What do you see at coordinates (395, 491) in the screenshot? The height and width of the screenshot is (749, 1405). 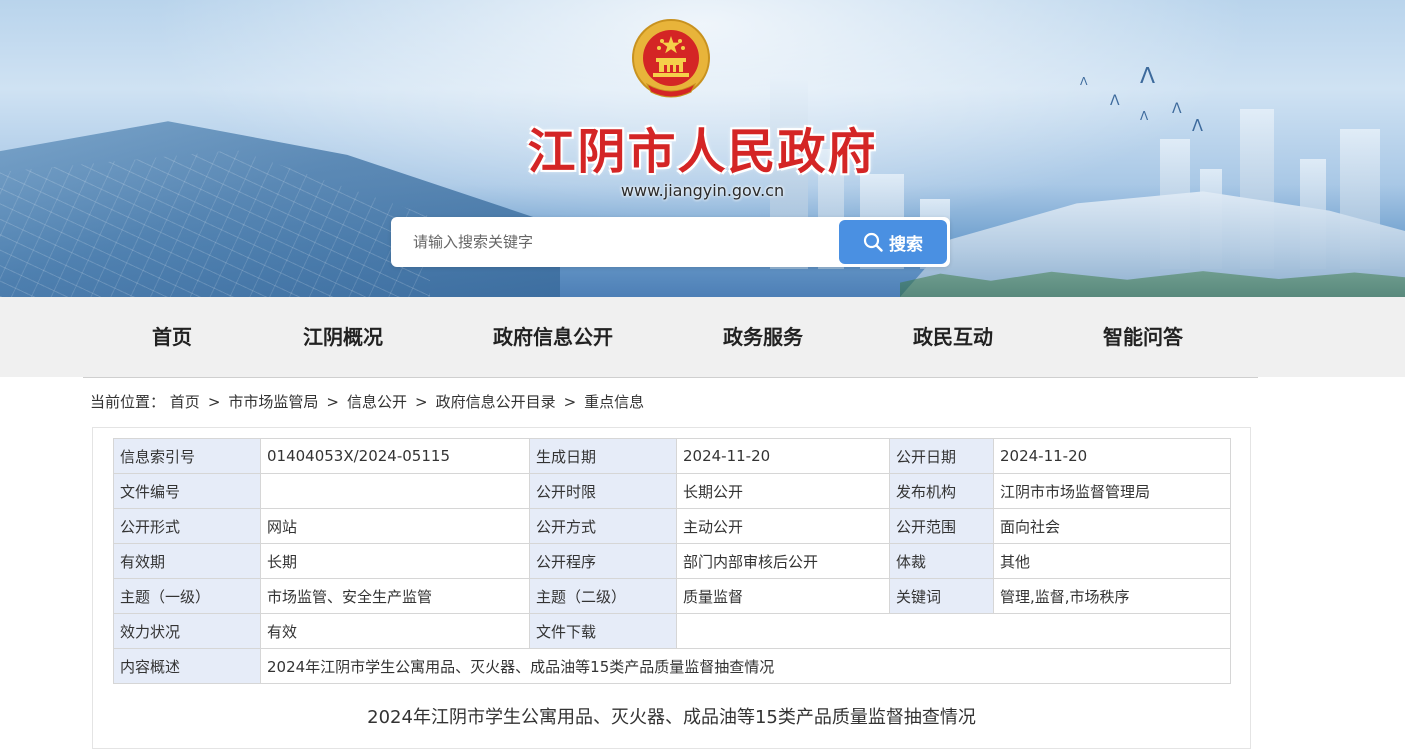 I see `field-value` at bounding box center [395, 491].